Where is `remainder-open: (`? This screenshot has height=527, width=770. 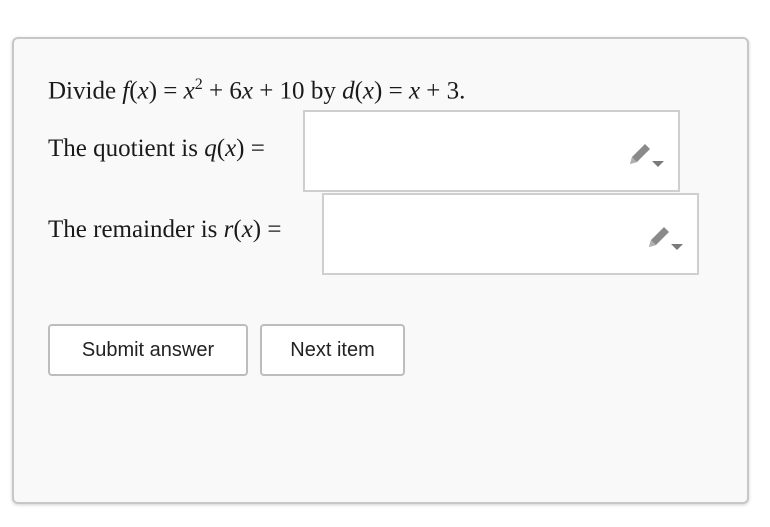 remainder-open: ( is located at coordinates (237, 229).